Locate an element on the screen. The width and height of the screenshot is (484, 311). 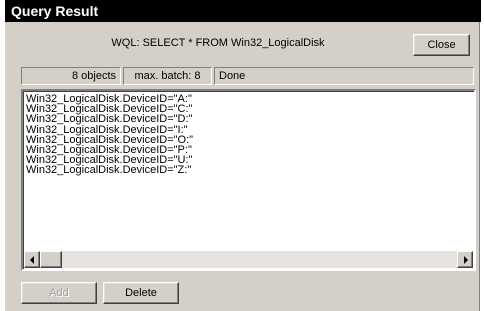
status-text: Done is located at coordinates (344, 76).